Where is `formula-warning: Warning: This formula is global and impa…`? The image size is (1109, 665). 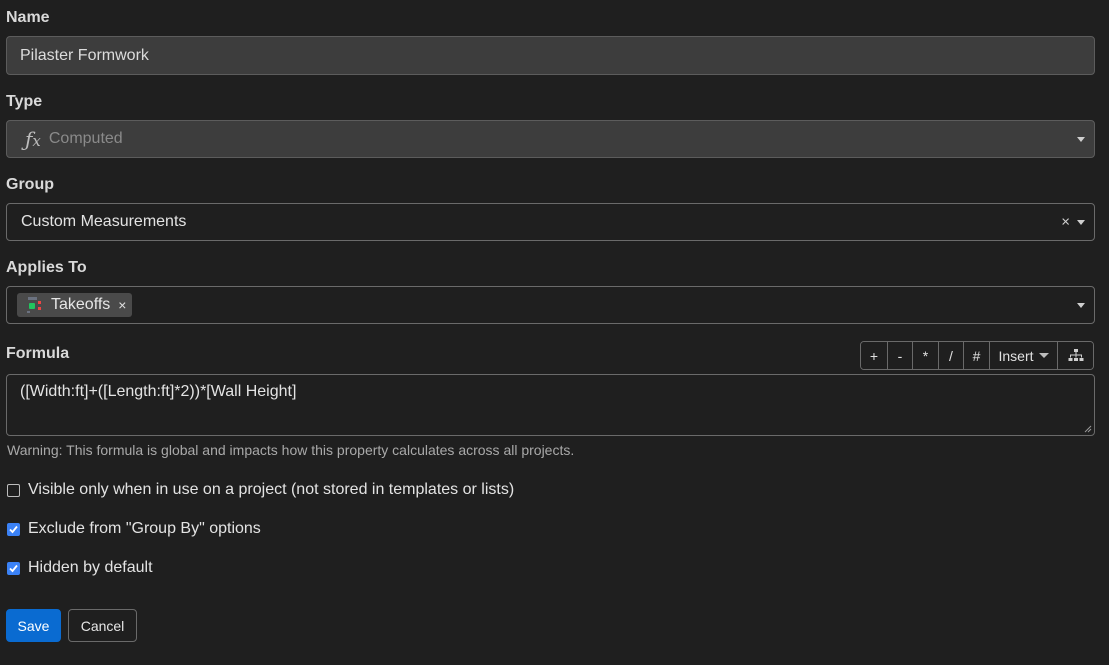 formula-warning: Warning: This formula is global and impa… is located at coordinates (291, 450).